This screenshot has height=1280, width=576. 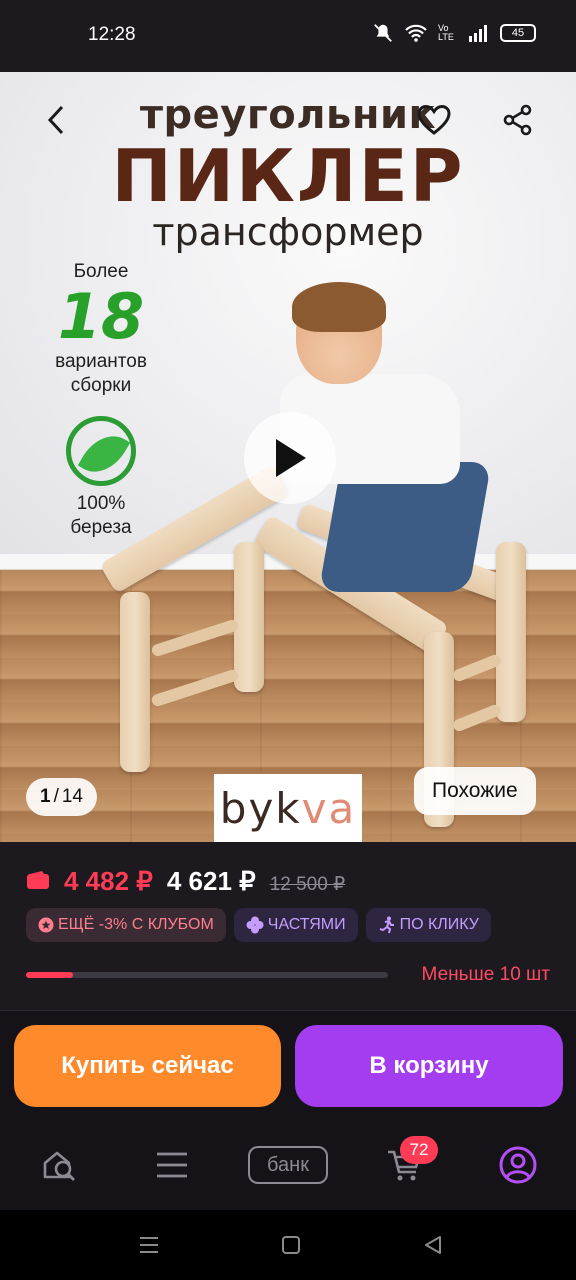 I want to click on profile-icon, so click(x=518, y=1165).